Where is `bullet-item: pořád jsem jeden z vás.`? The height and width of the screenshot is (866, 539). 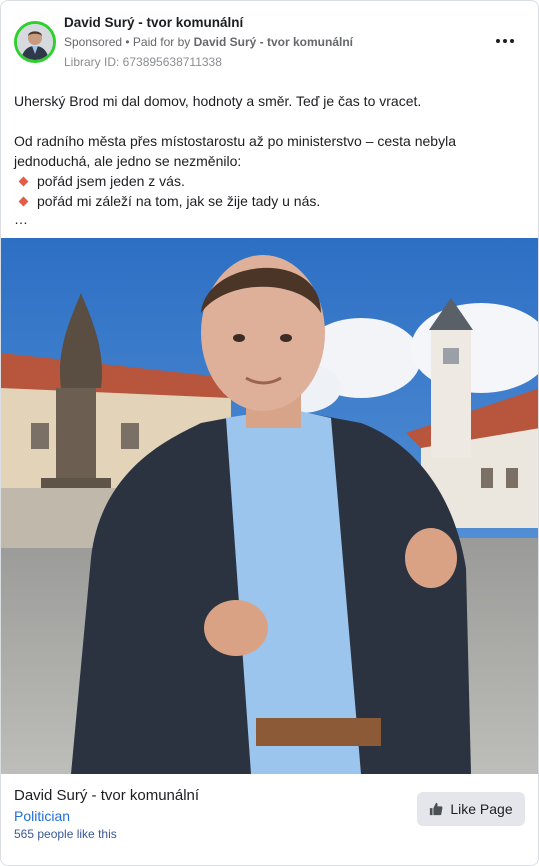
bullet-item: pořád jsem jeden z vás. is located at coordinates (269, 181).